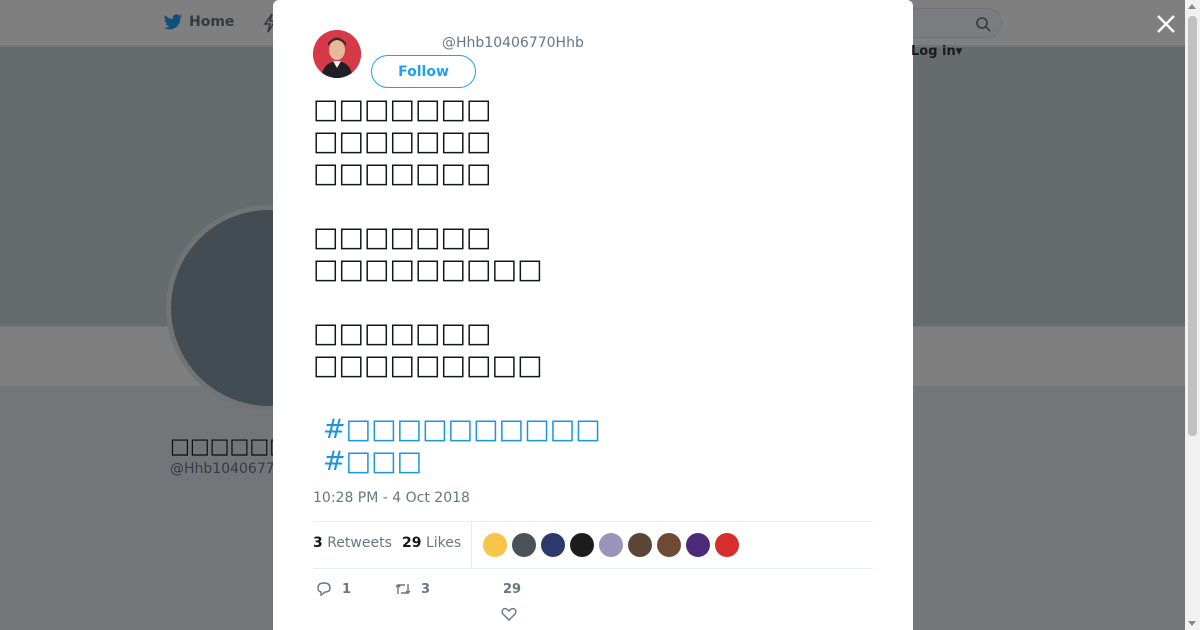  Describe the element at coordinates (426, 589) in the screenshot. I see `retweet-action-count: 3` at that location.